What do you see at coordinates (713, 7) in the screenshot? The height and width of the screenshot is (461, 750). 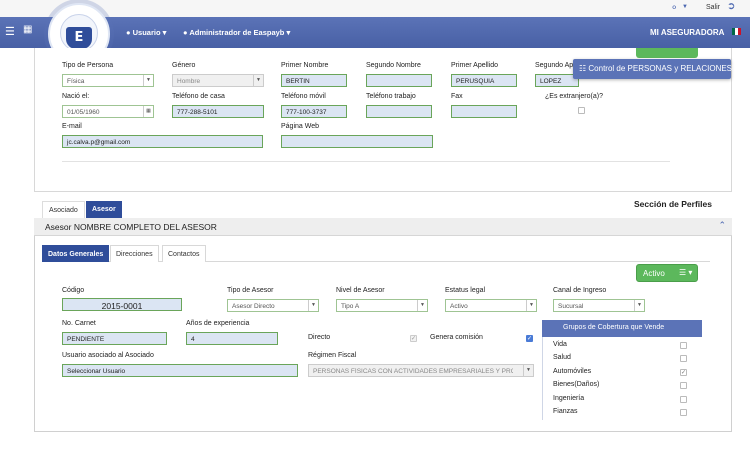 I see `logout-link: Salir` at bounding box center [713, 7].